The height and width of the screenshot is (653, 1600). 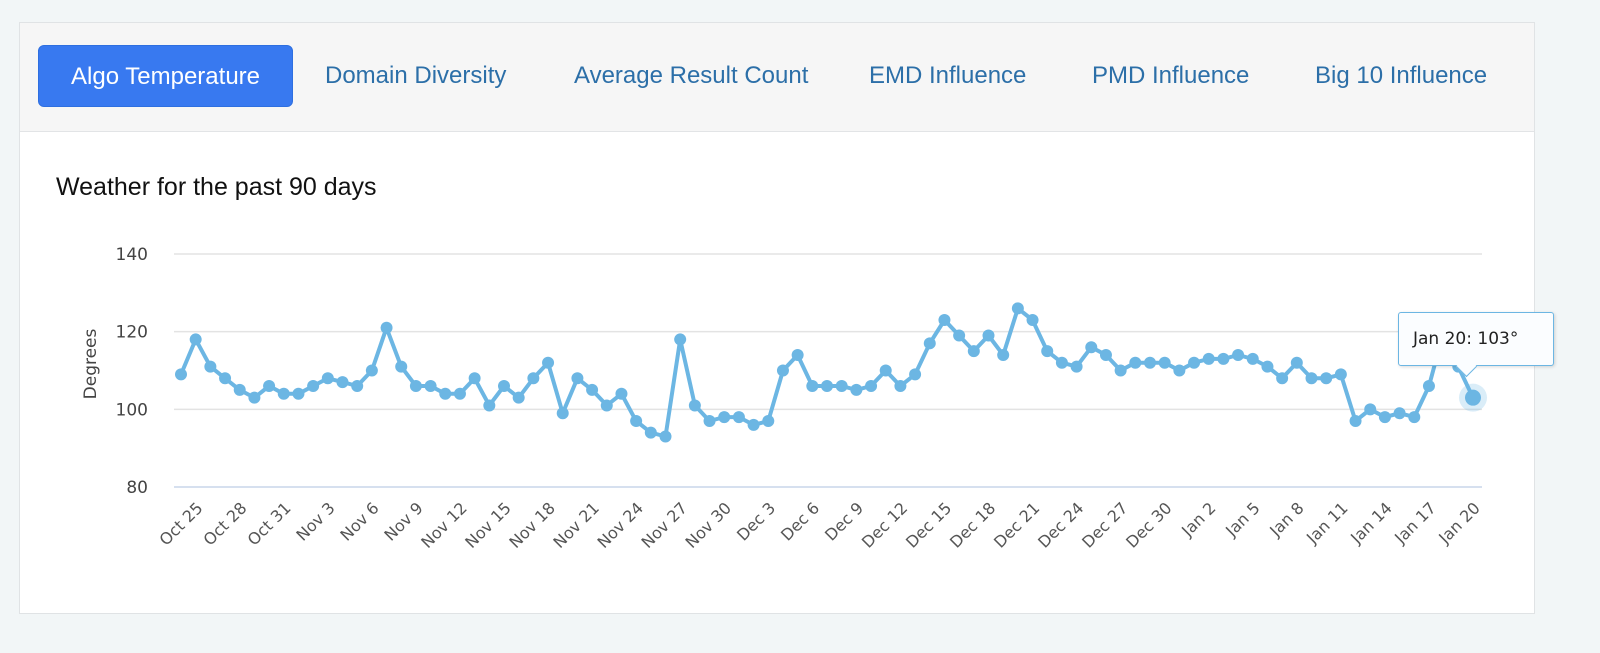 I want to click on x-tick-label: Jan 17, so click(x=1415, y=523).